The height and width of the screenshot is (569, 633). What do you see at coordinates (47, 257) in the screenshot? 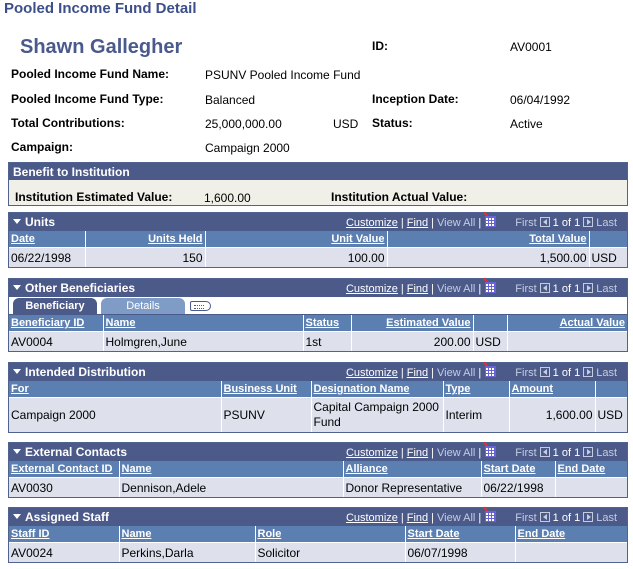
I see `cell-date: 06/22/1998` at bounding box center [47, 257].